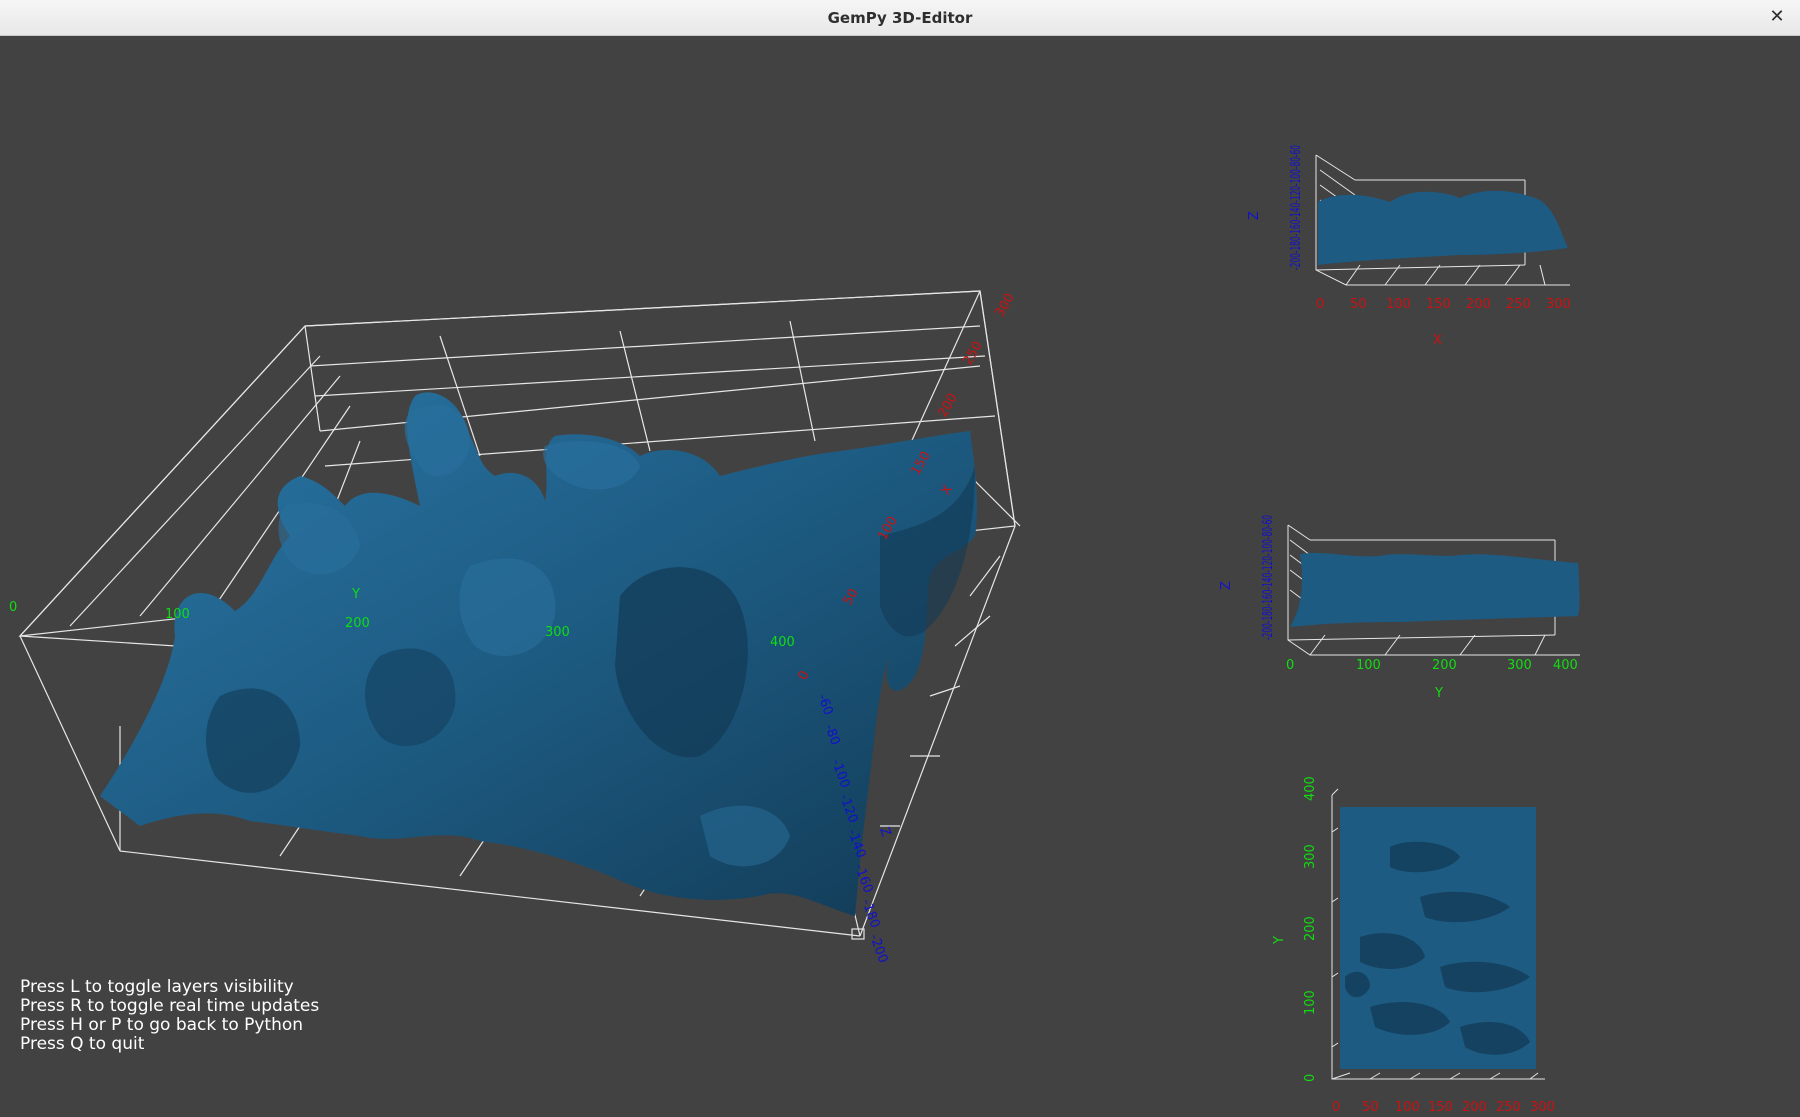  Describe the element at coordinates (1438, 304) in the screenshot. I see `xz-x-tick: 150` at that location.